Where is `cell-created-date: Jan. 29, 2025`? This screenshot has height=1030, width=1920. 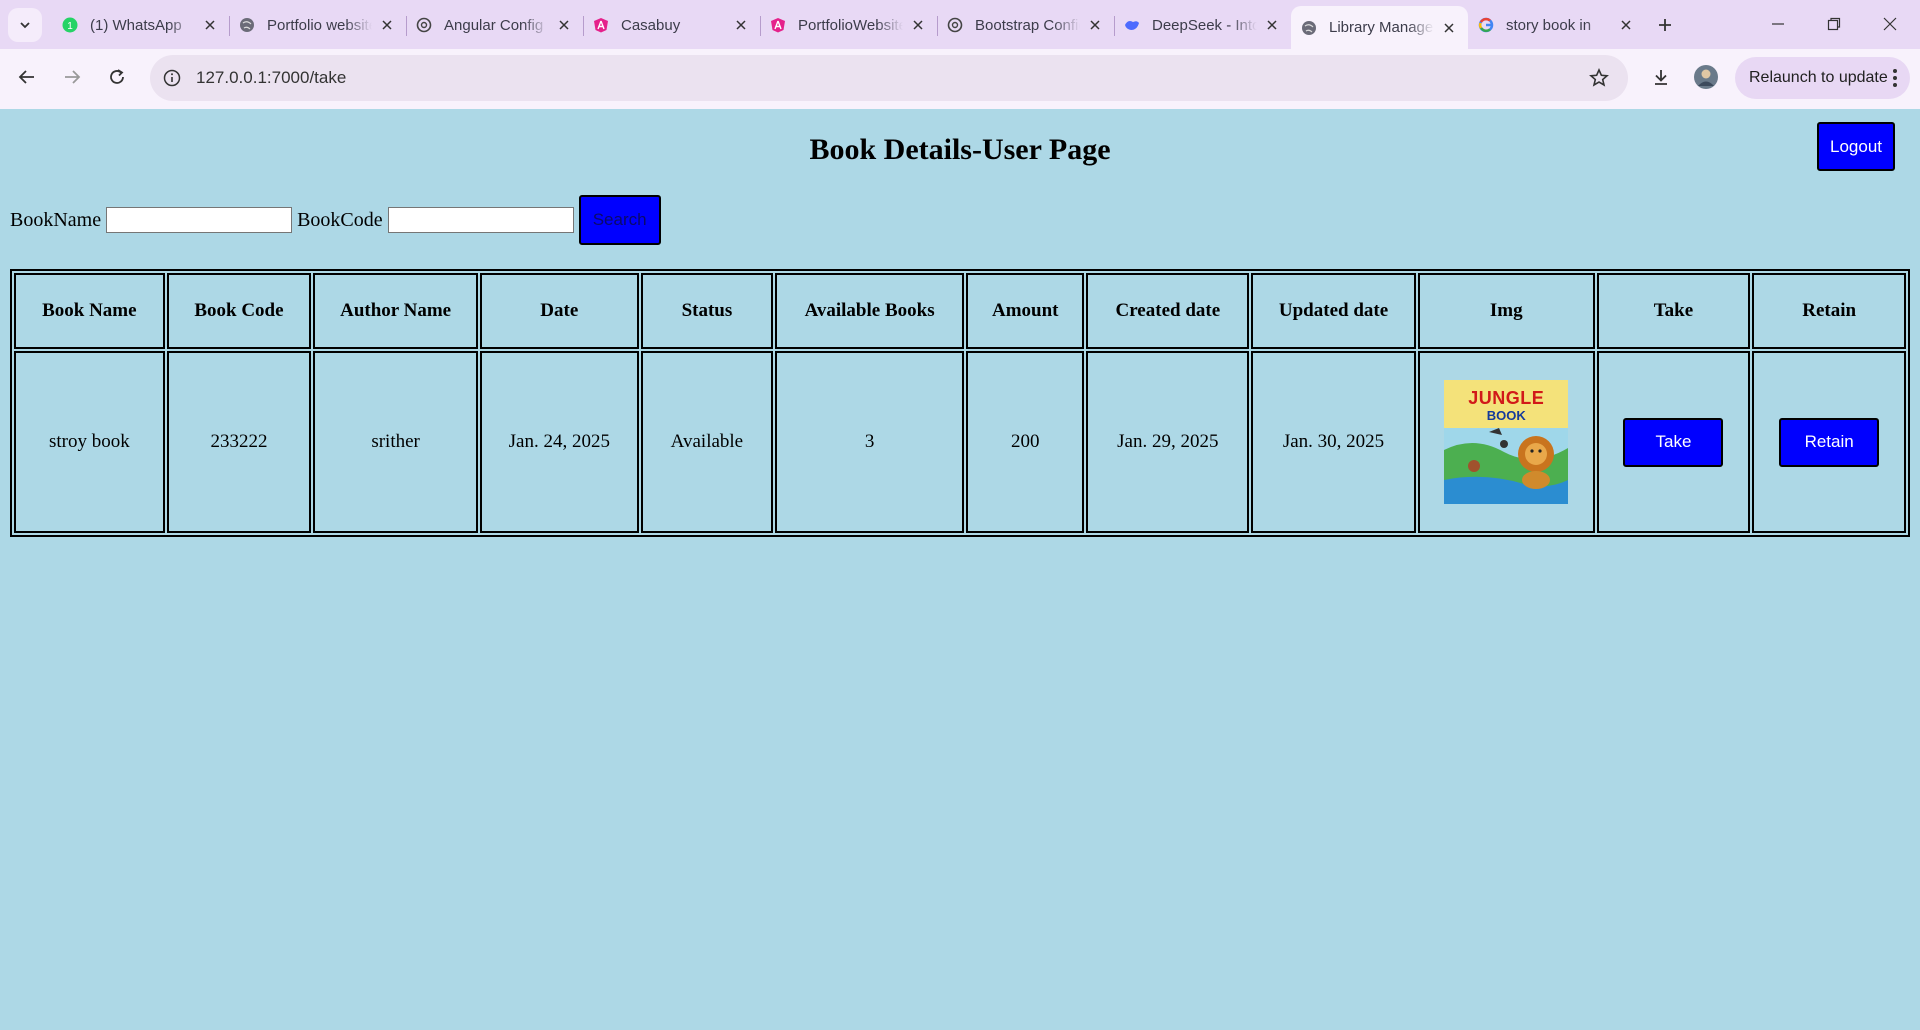
cell-created-date: Jan. 29, 2025 is located at coordinates (1168, 442).